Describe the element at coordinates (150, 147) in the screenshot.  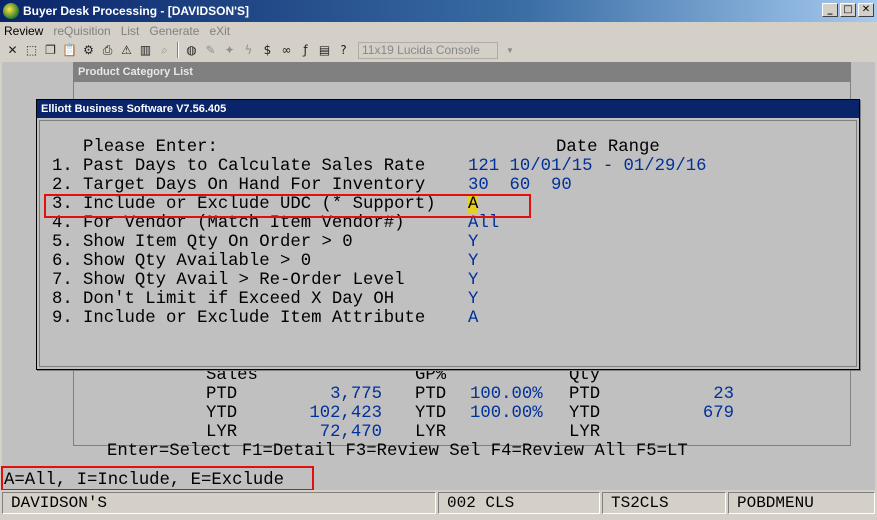
I see `prompt-text: Please Enter:` at that location.